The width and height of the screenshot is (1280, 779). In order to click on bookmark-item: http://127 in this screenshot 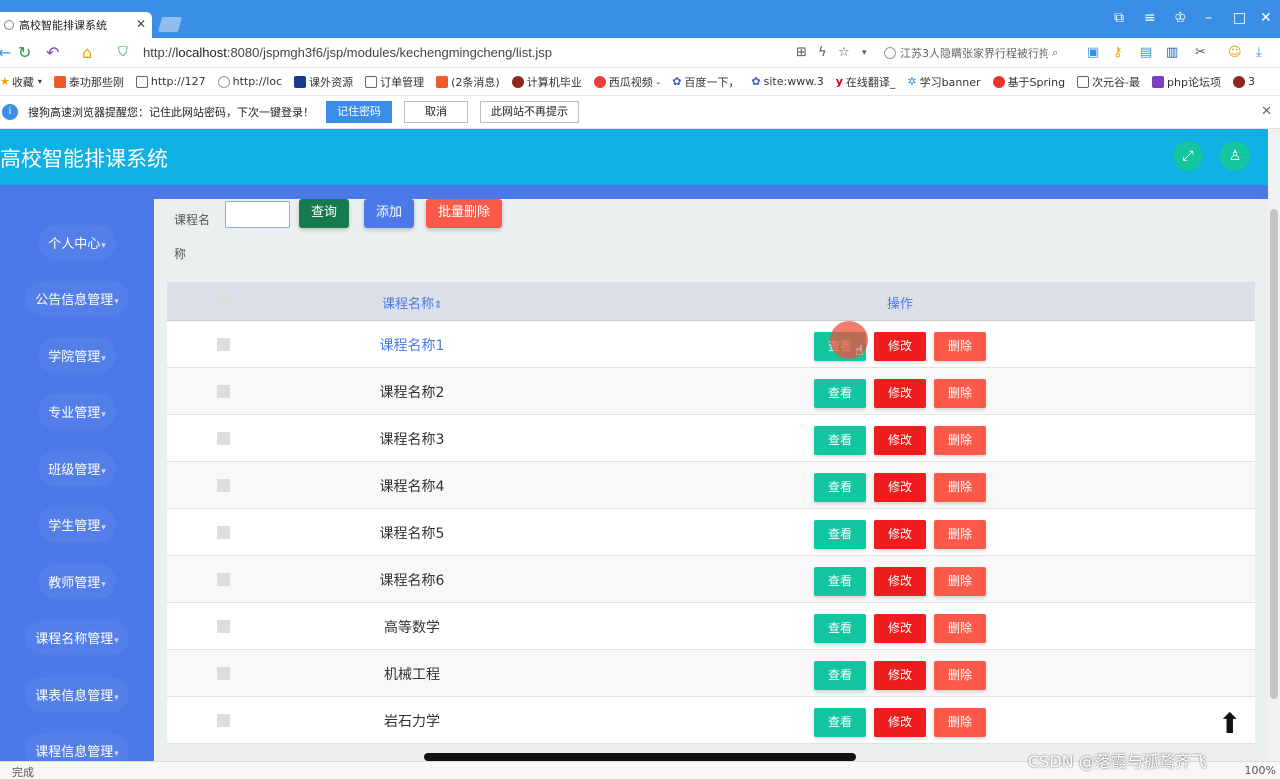, I will do `click(170, 81)`.